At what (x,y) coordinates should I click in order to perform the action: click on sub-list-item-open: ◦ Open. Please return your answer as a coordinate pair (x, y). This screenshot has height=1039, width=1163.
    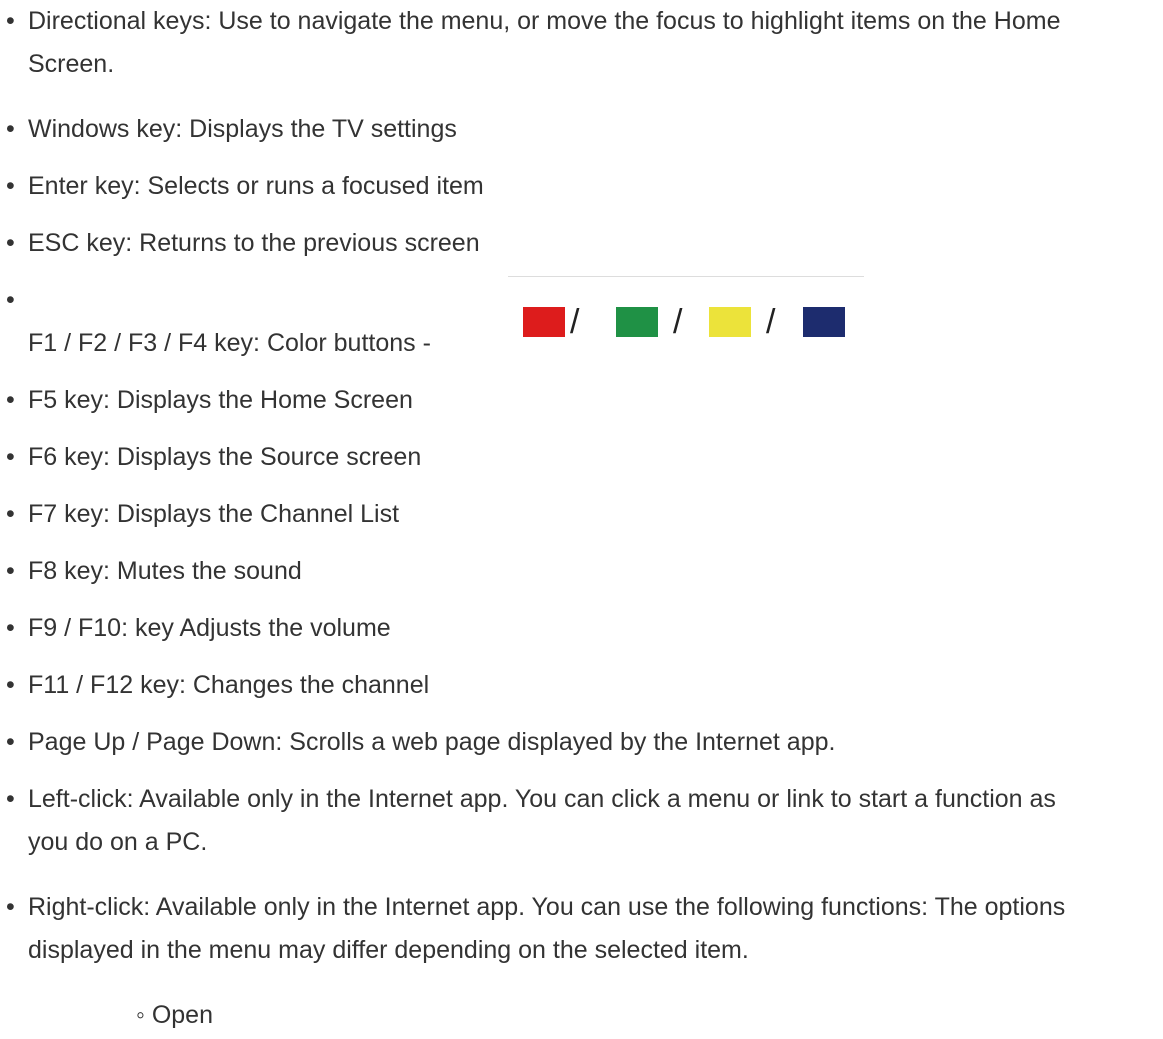
    Looking at the image, I should click on (174, 1015).